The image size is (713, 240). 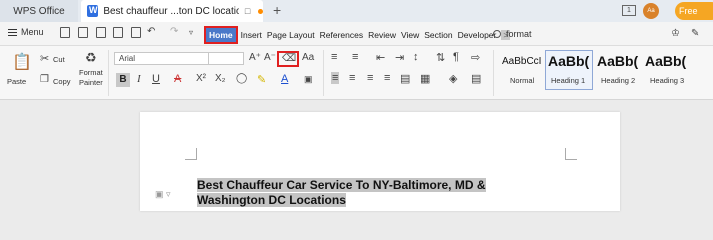 I want to click on tab-pin-icon: □, so click(x=247, y=11).